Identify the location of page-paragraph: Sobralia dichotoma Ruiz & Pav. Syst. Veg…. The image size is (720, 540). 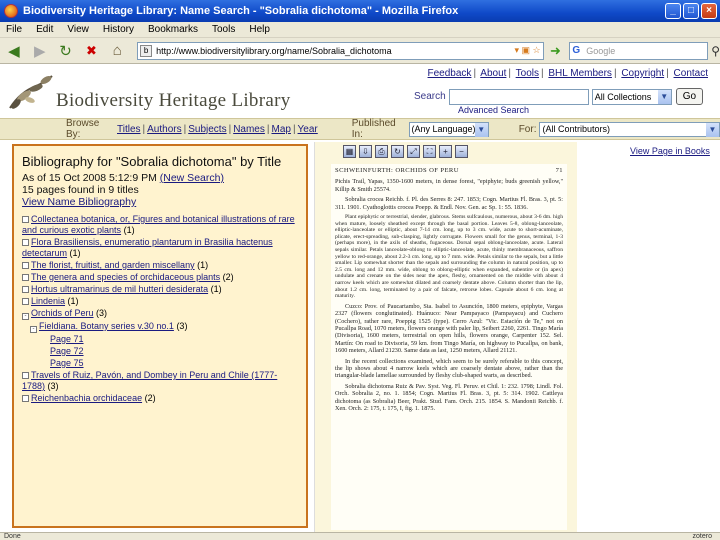
(449, 397).